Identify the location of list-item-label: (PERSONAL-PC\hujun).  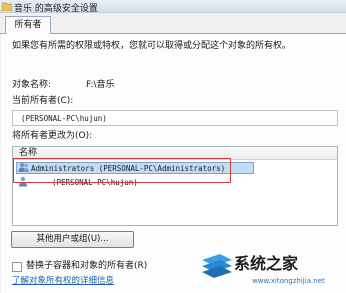
(95, 182).